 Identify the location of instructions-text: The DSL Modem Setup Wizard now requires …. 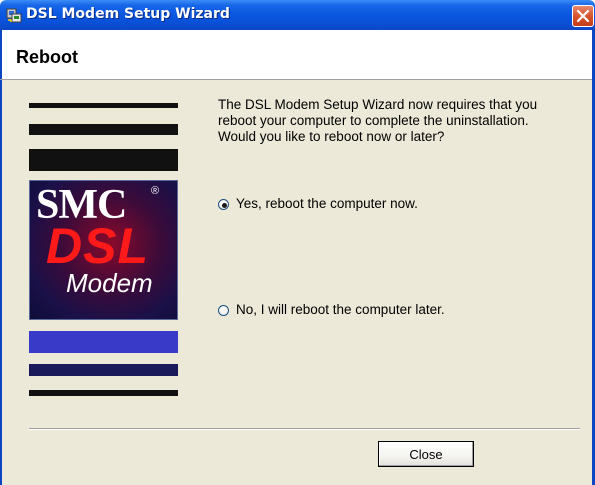
(378, 120).